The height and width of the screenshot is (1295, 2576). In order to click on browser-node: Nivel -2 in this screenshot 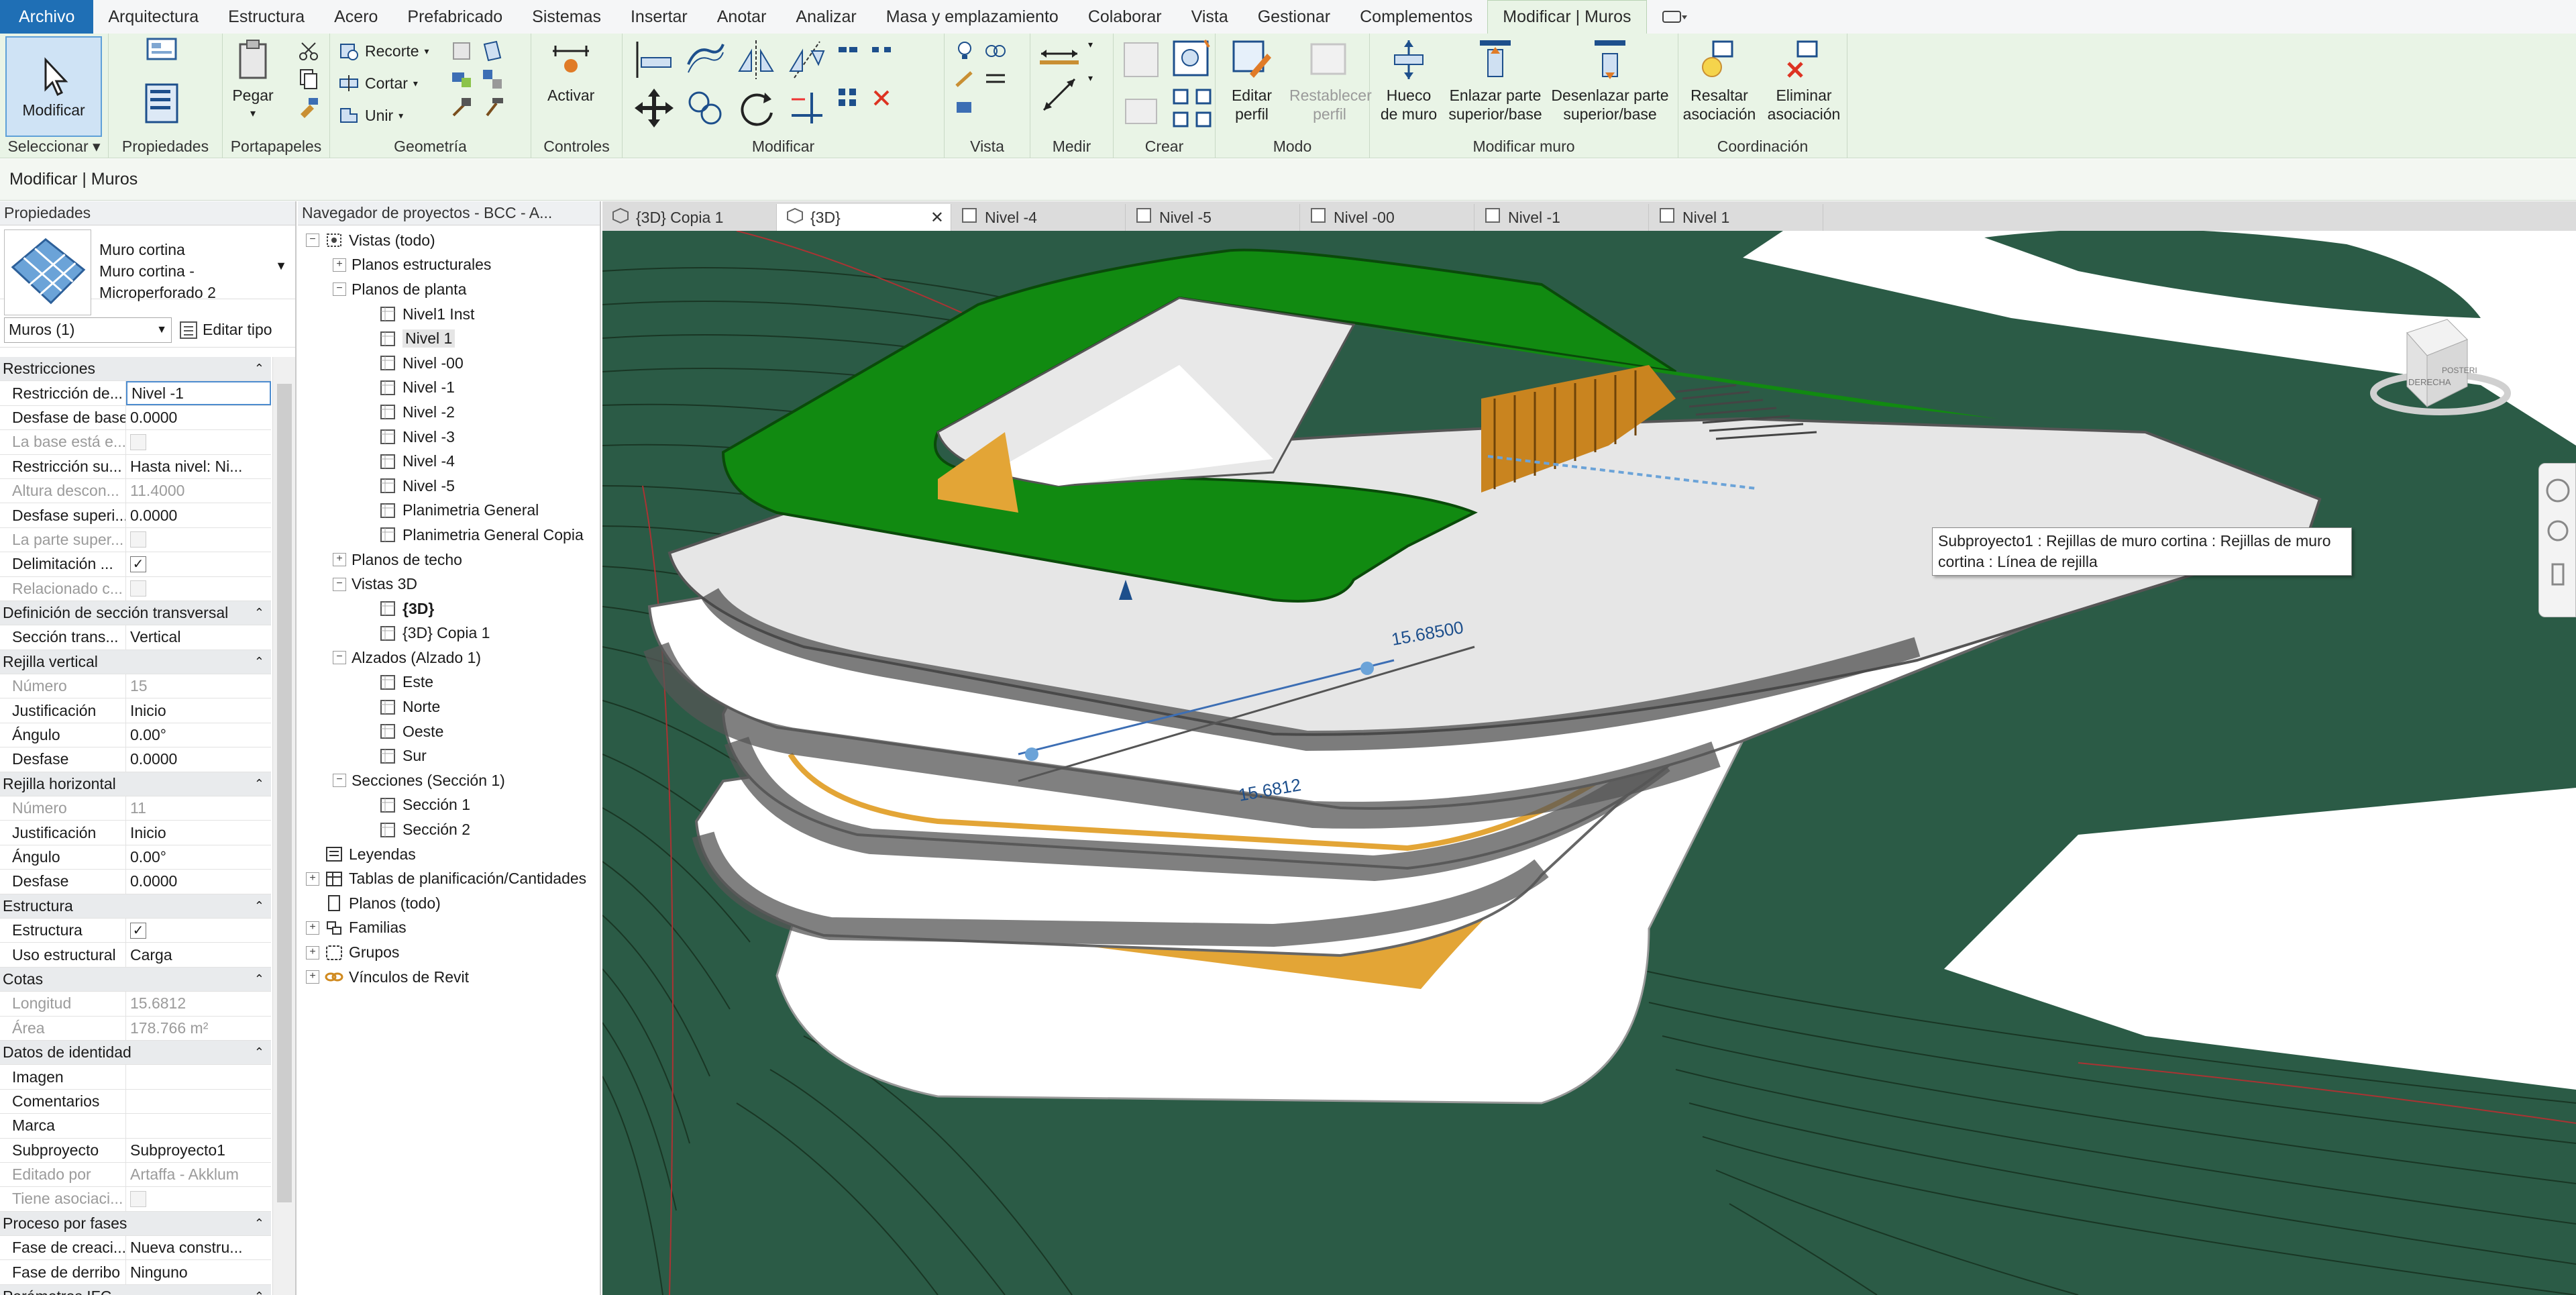, I will do `click(446, 412)`.